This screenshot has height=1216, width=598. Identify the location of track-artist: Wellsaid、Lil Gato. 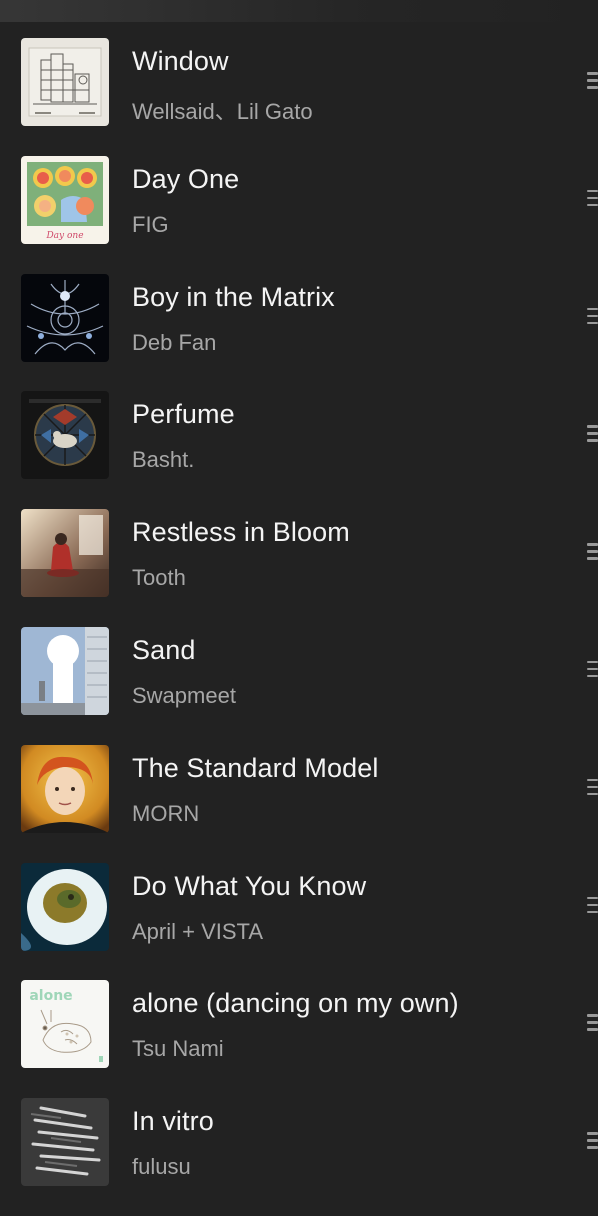
(222, 111).